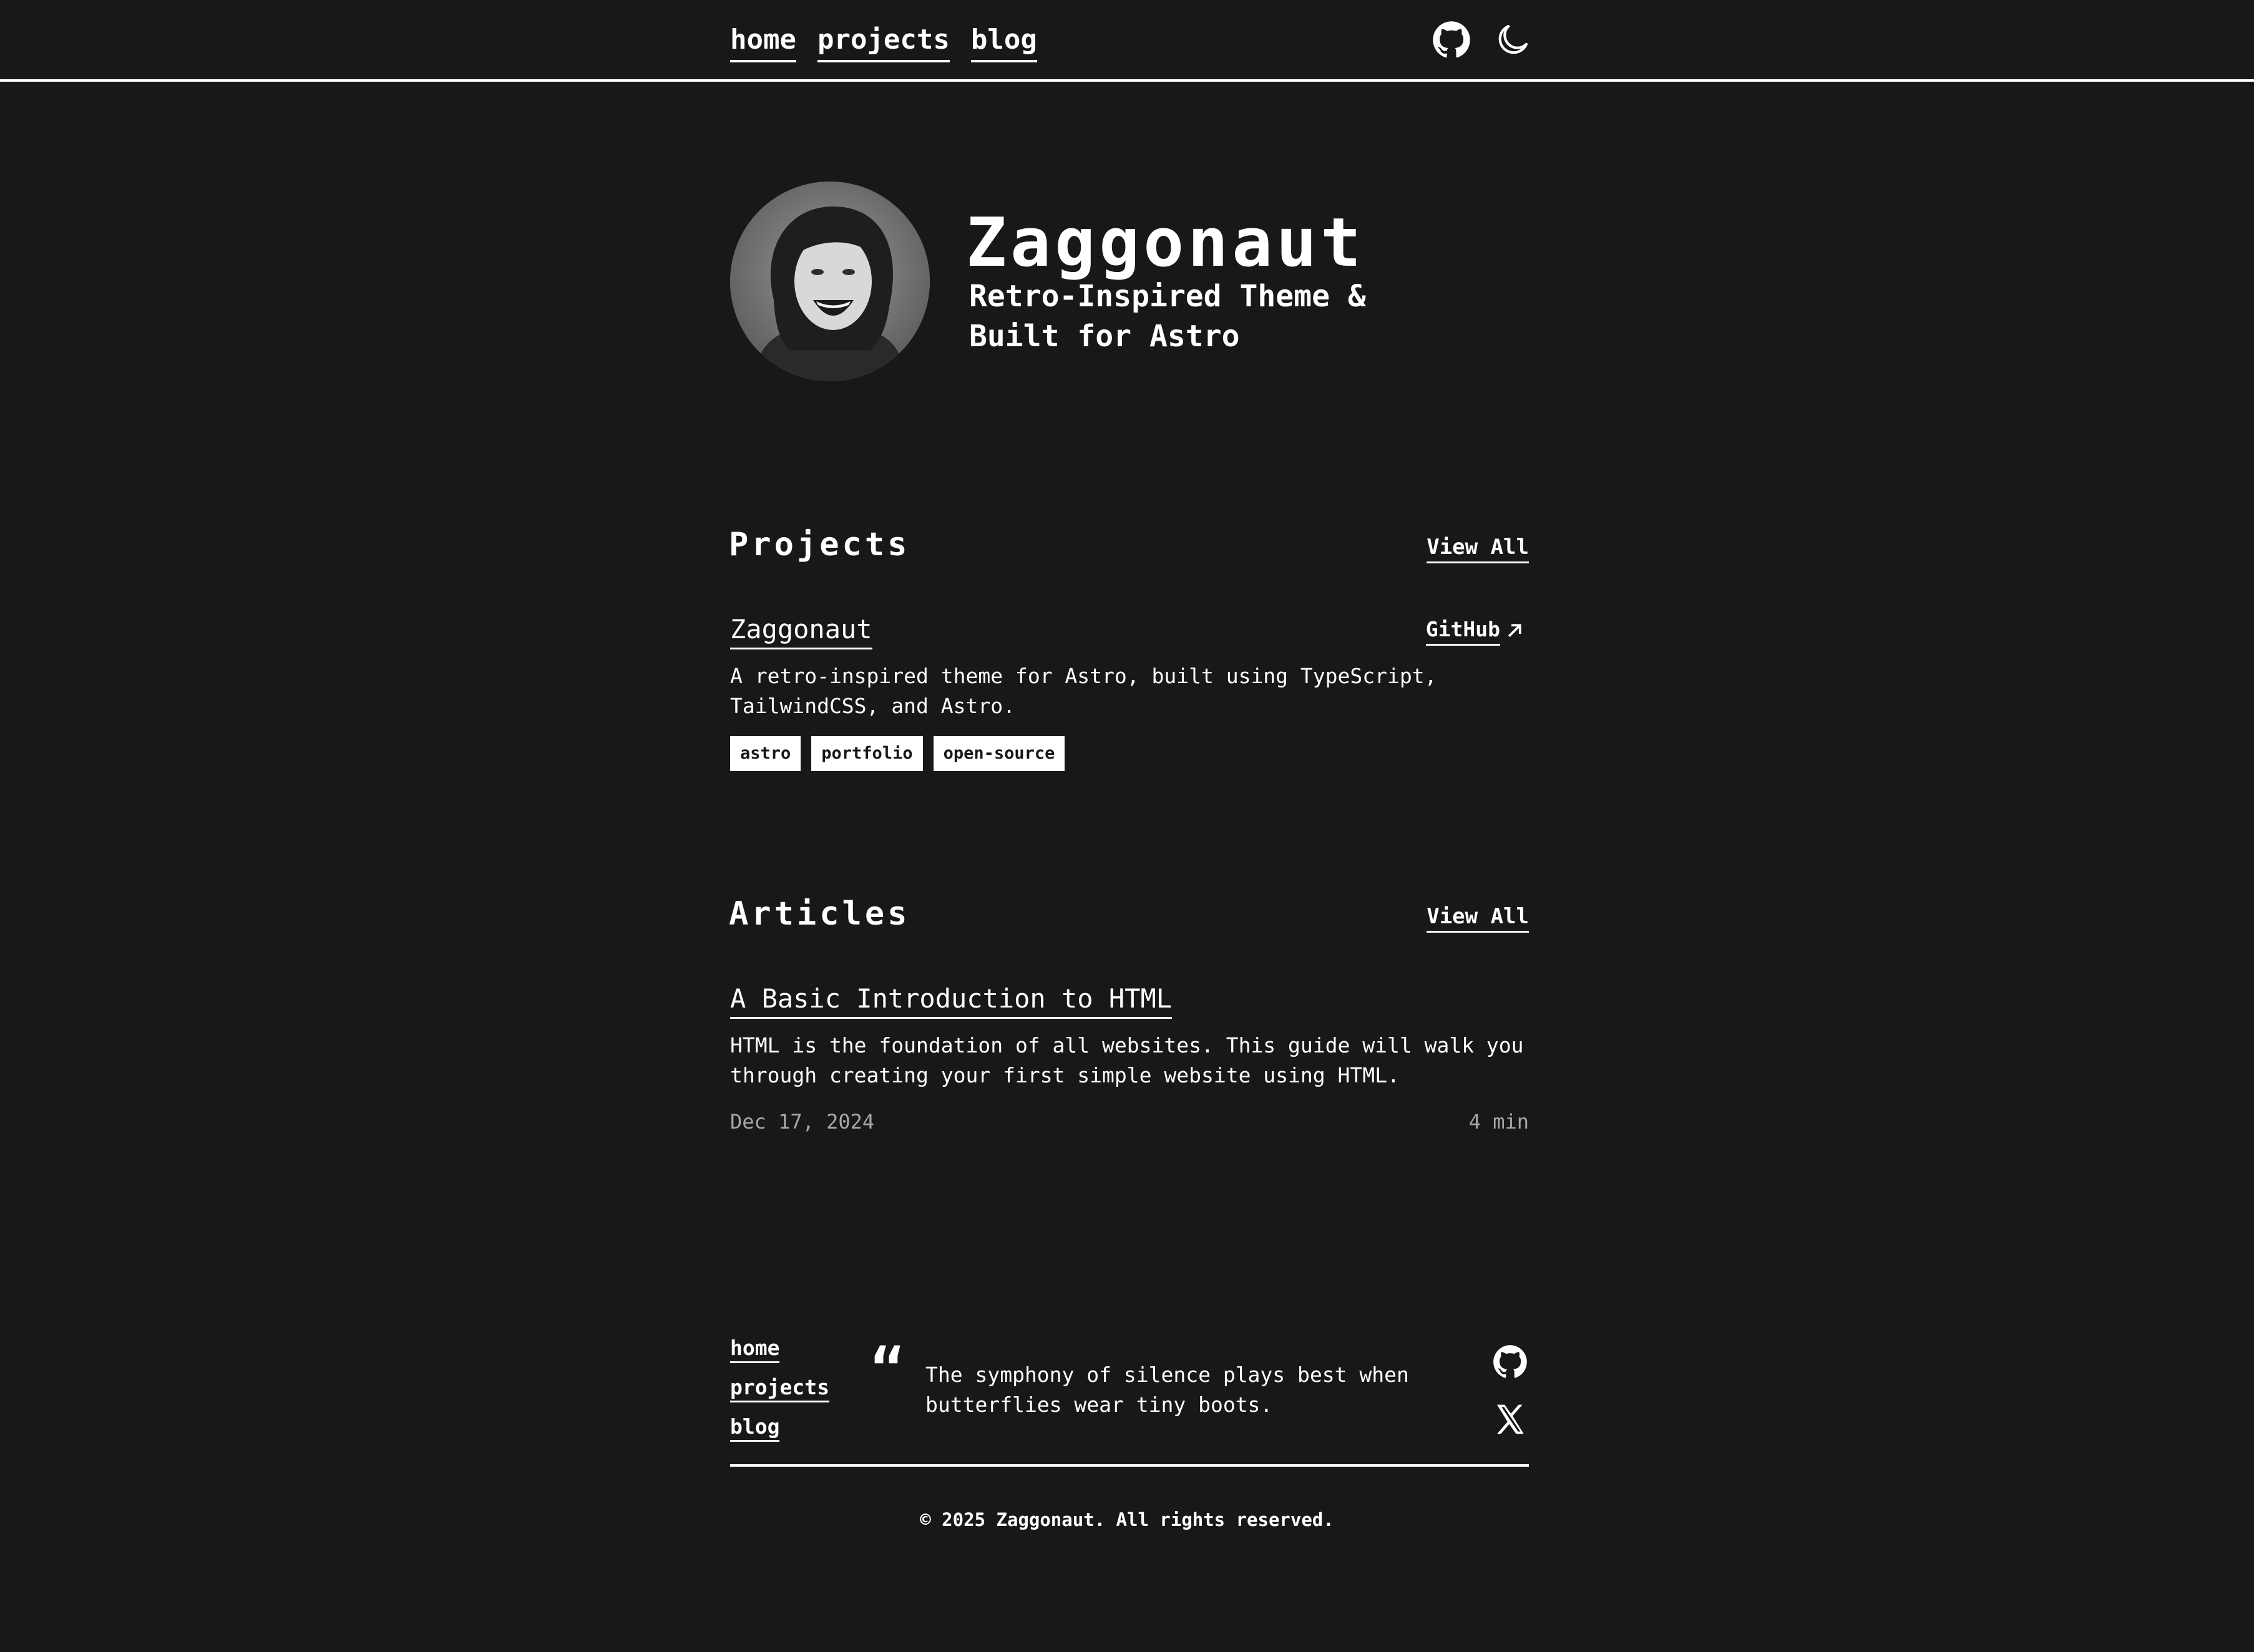 The height and width of the screenshot is (1652, 2254). Describe the element at coordinates (1127, 80) in the screenshot. I see `header-divider` at that location.